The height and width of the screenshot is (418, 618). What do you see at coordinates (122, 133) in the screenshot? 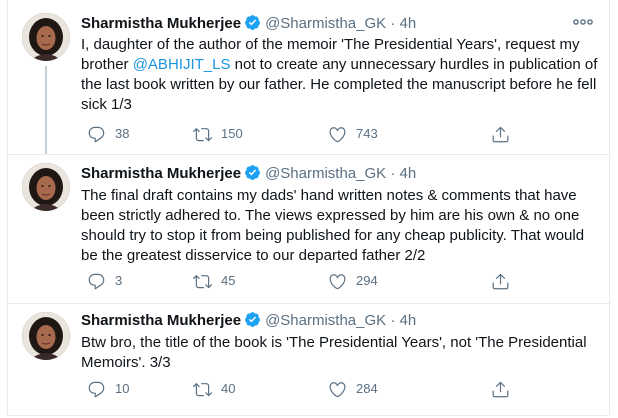
I see `reply-count: 38` at bounding box center [122, 133].